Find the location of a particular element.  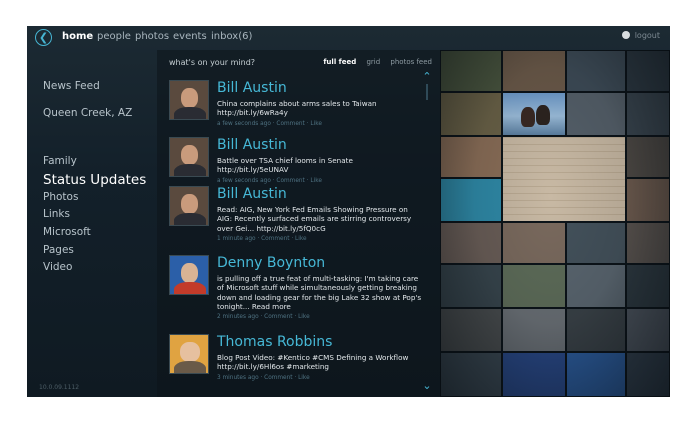

sidebar-item-family: Family is located at coordinates (60, 161).